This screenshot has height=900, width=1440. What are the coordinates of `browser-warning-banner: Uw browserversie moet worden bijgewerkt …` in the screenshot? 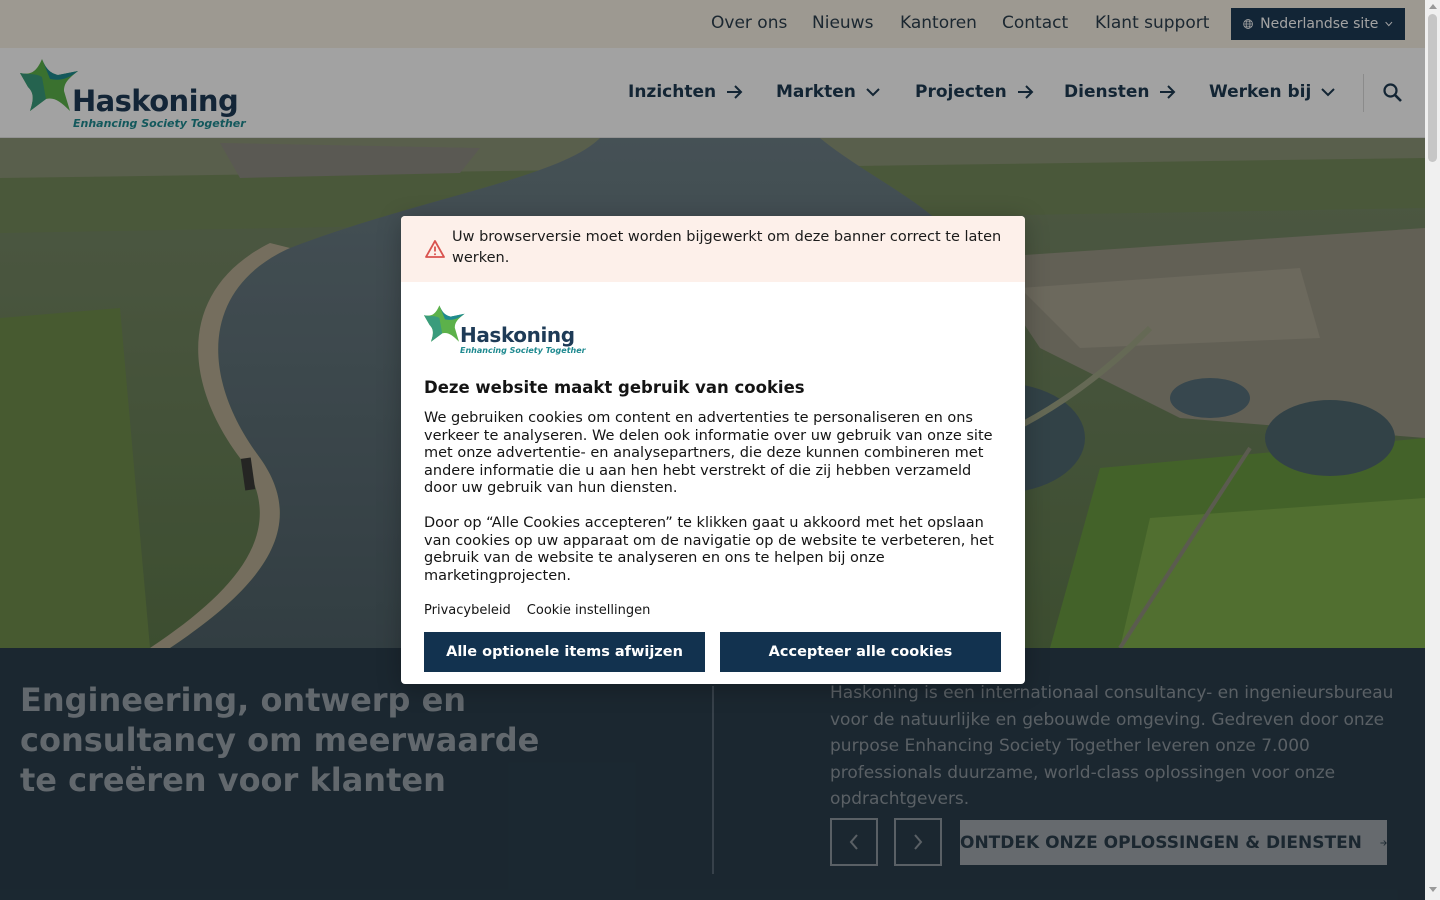 It's located at (713, 249).